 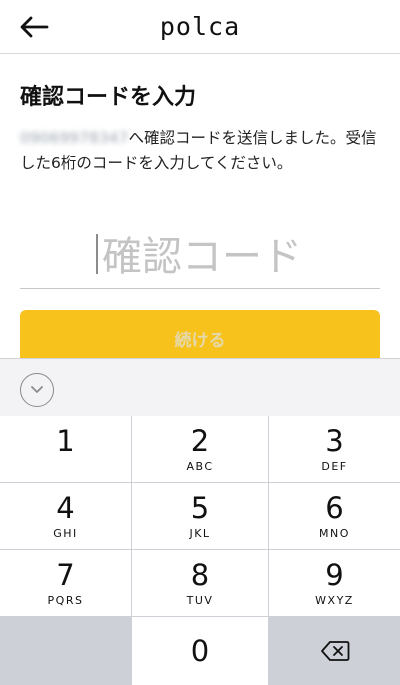 What do you see at coordinates (334, 440) in the screenshot?
I see `key-number: 3` at bounding box center [334, 440].